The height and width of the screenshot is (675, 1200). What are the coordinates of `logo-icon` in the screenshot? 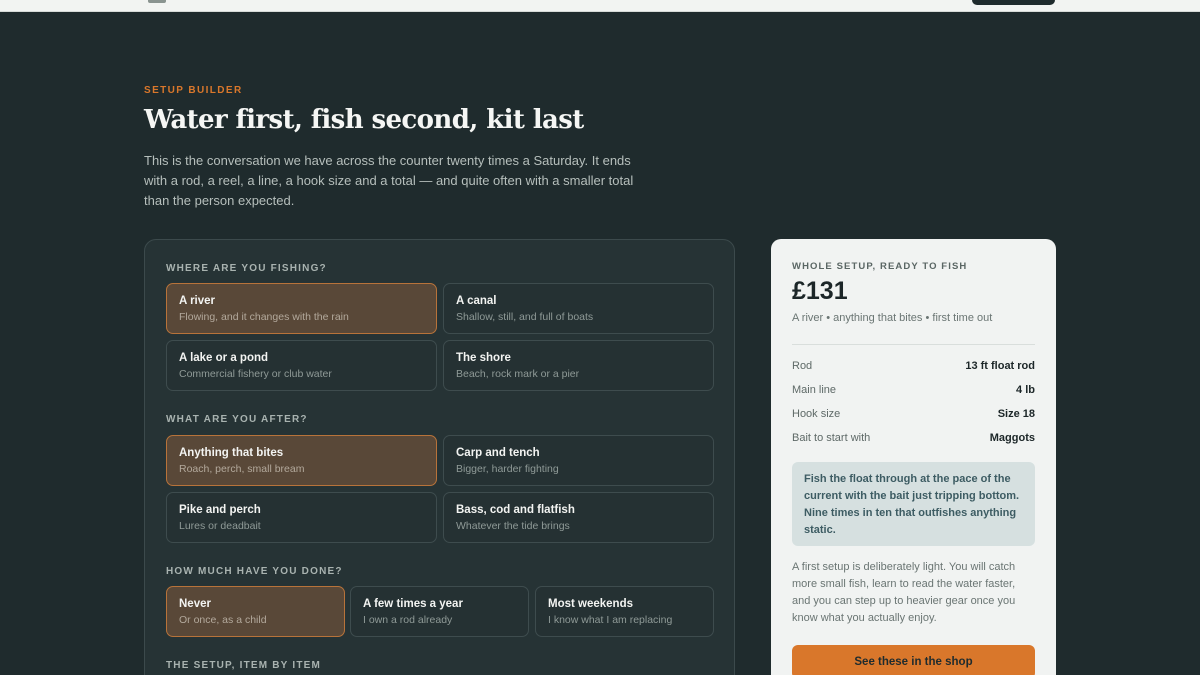 It's located at (157, 1).